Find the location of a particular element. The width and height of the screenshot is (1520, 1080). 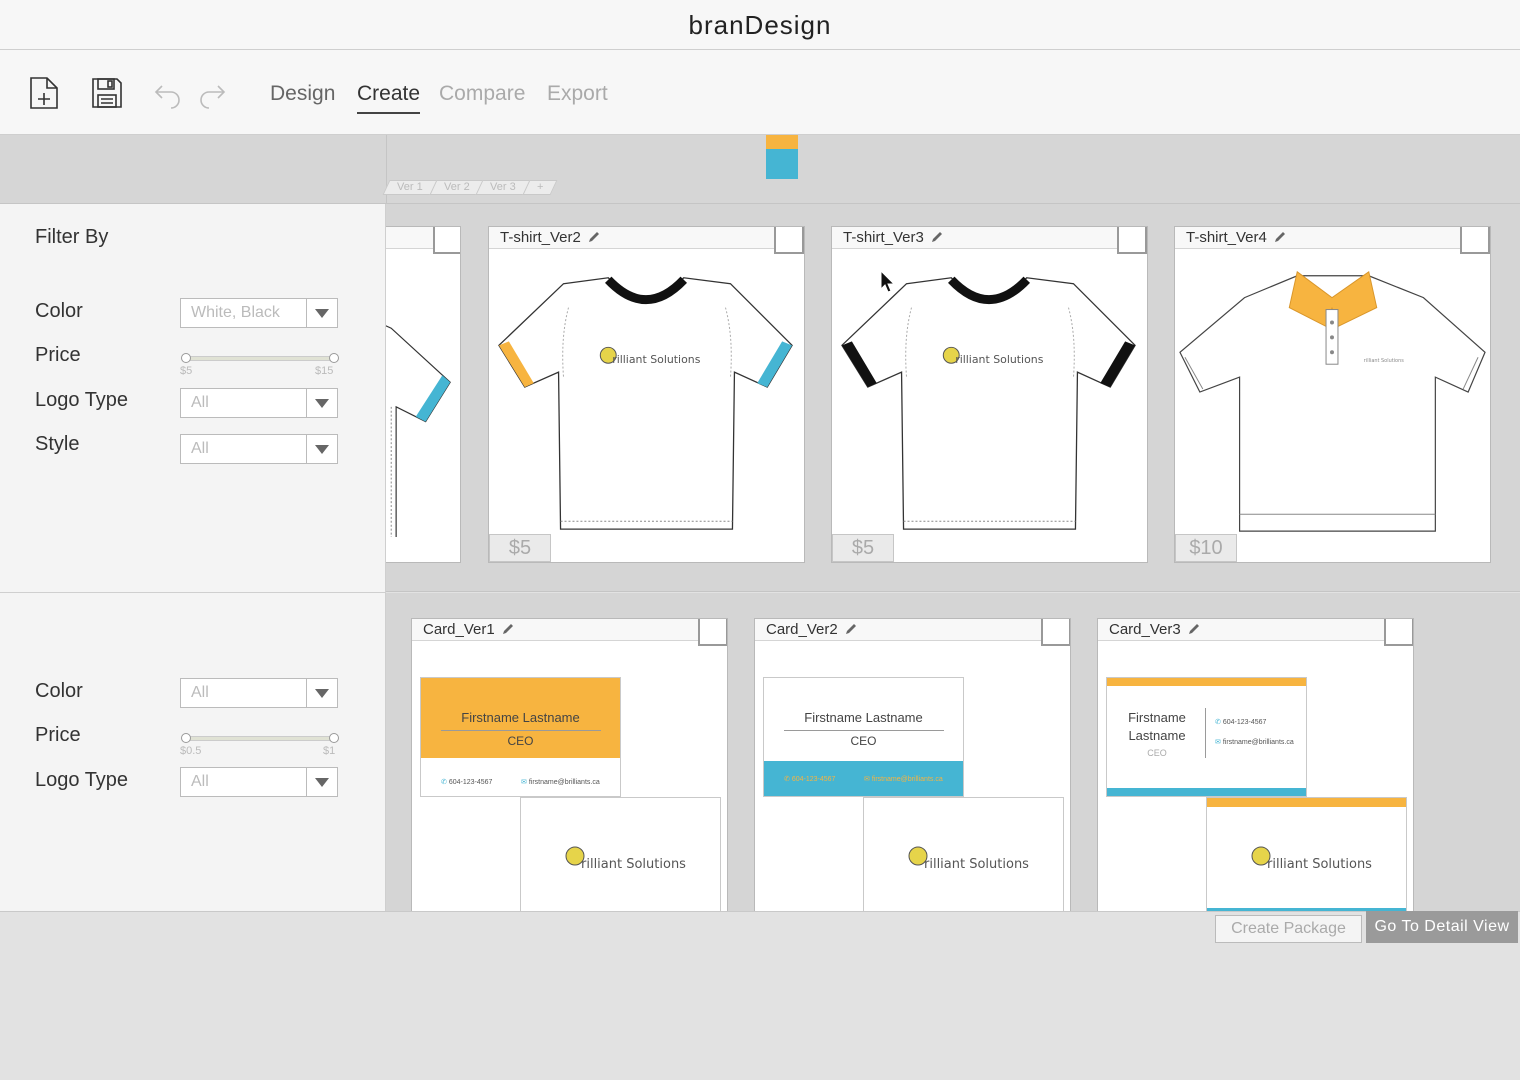

undo-icon is located at coordinates (168, 93).